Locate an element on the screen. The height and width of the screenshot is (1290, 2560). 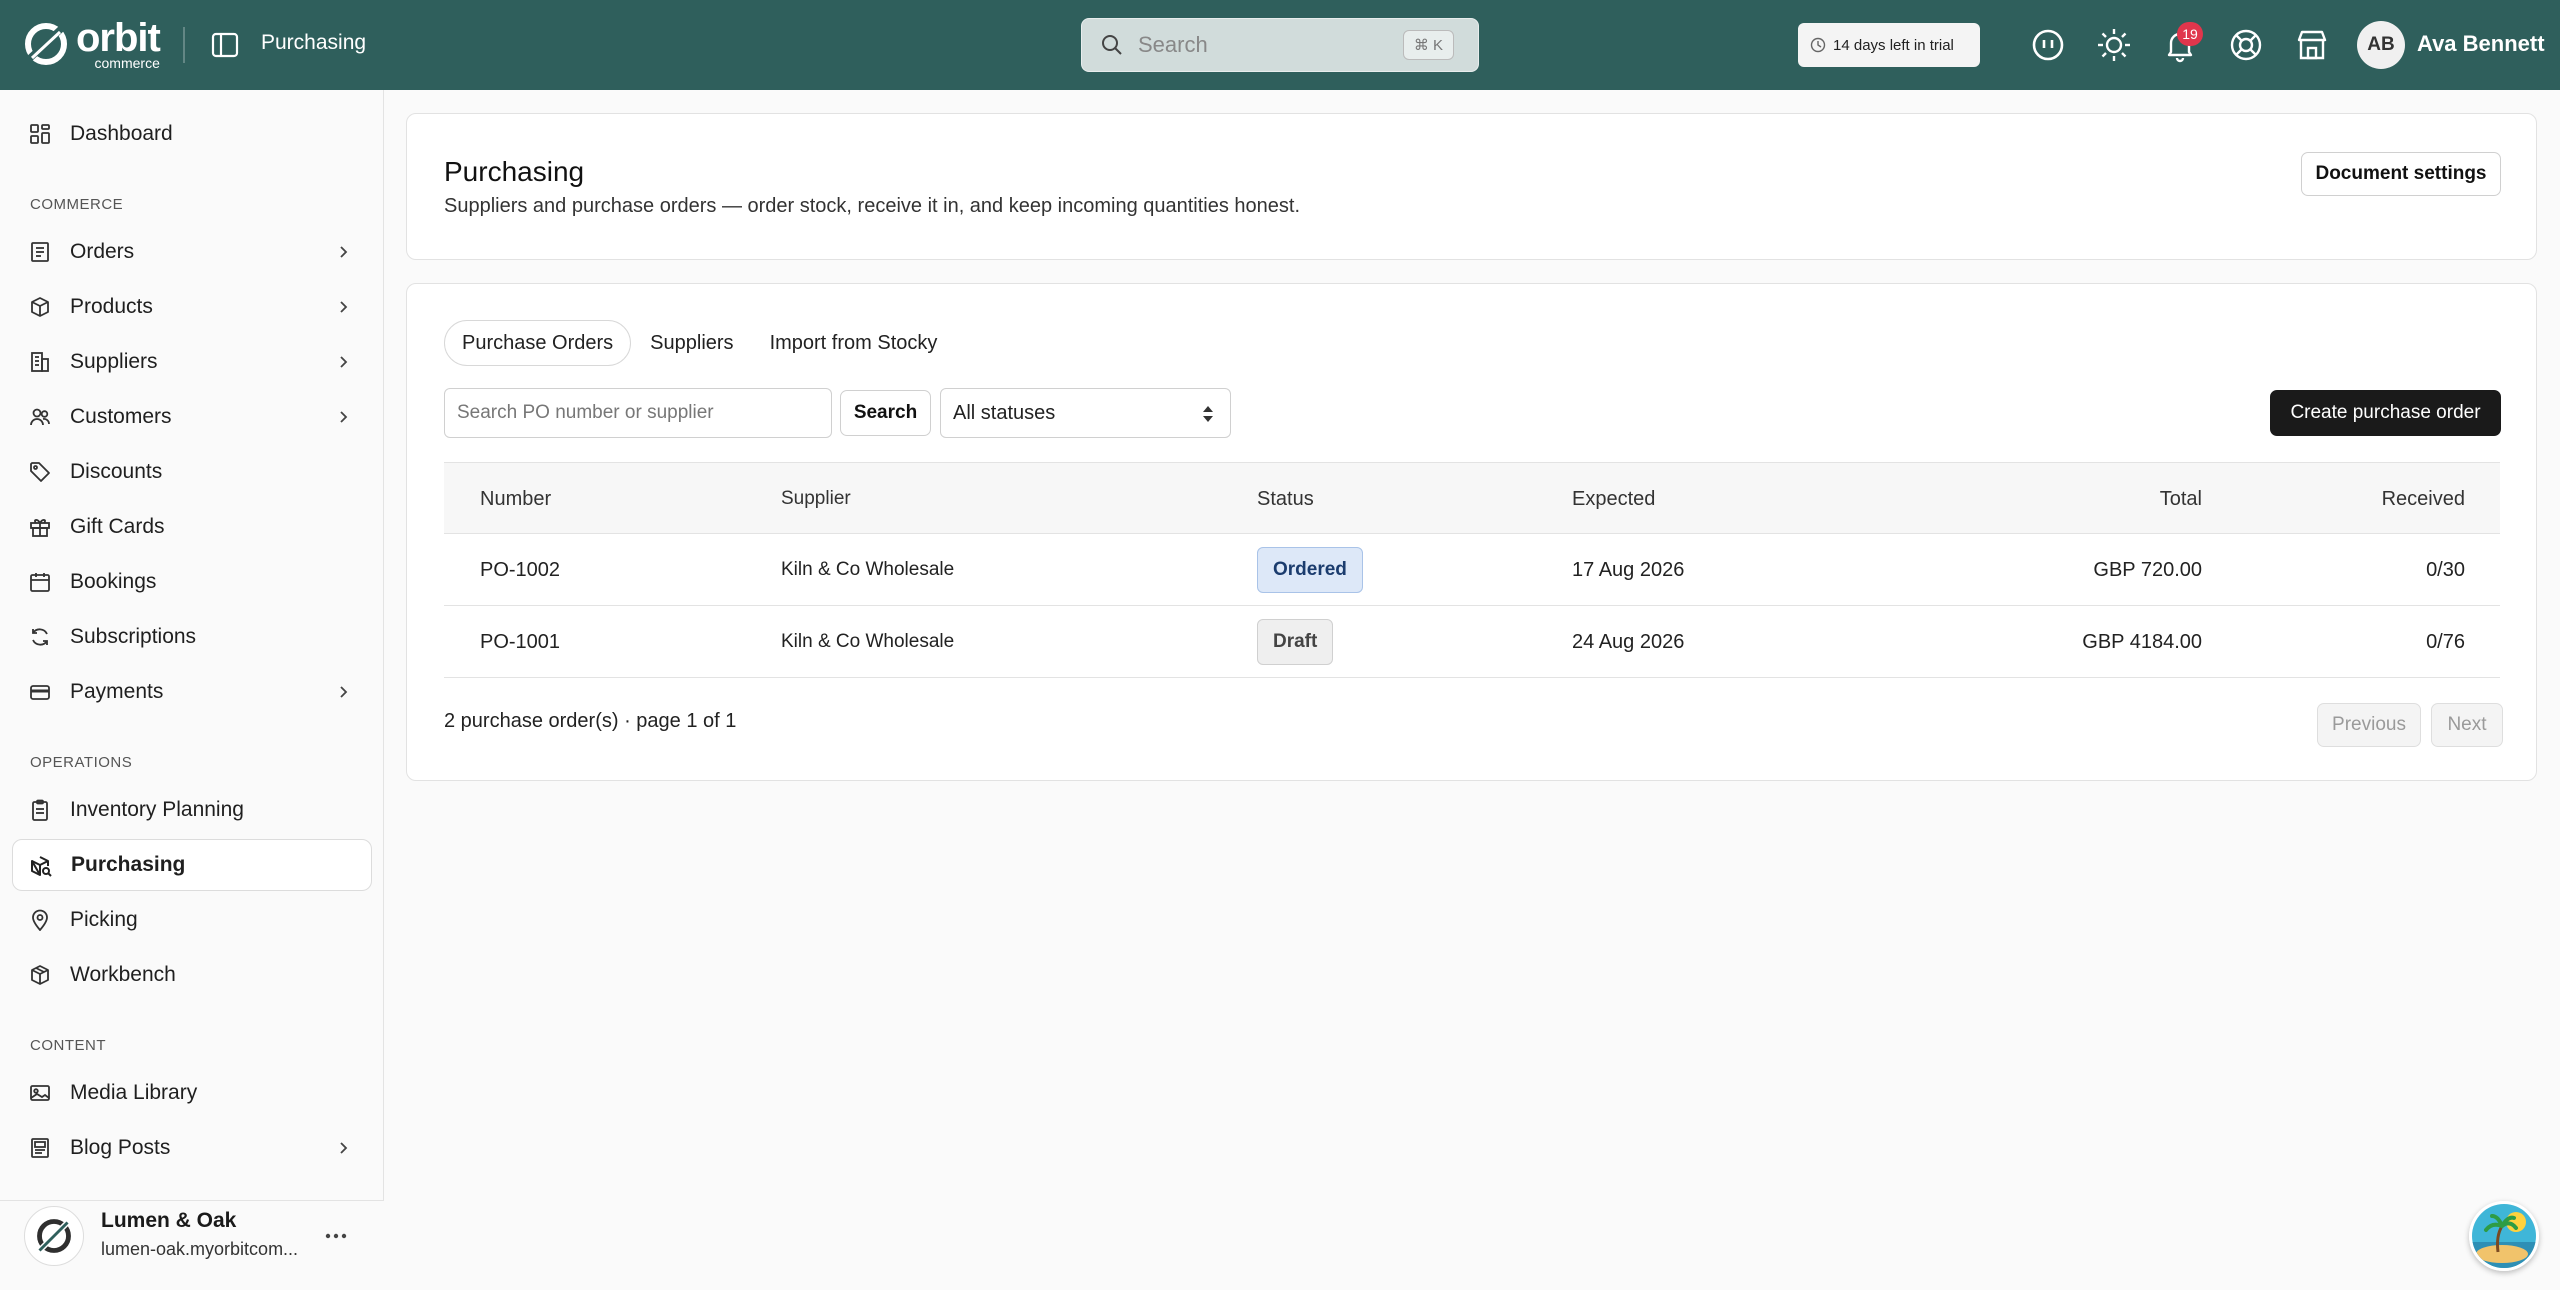
global-search-input is located at coordinates (1268, 45).